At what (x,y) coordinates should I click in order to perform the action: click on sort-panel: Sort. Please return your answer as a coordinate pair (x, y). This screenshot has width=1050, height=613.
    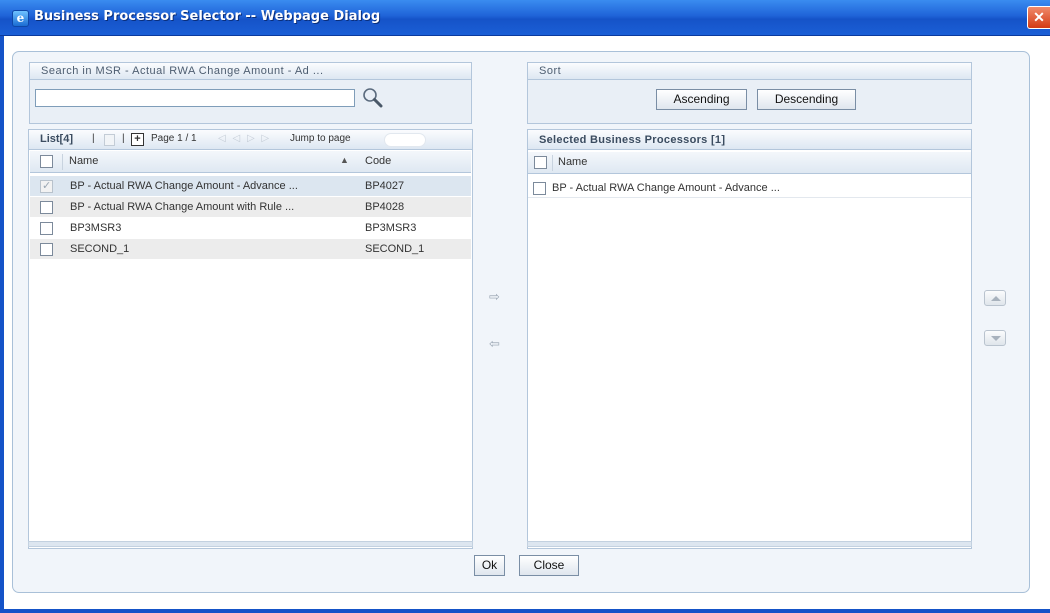
    Looking at the image, I should click on (749, 93).